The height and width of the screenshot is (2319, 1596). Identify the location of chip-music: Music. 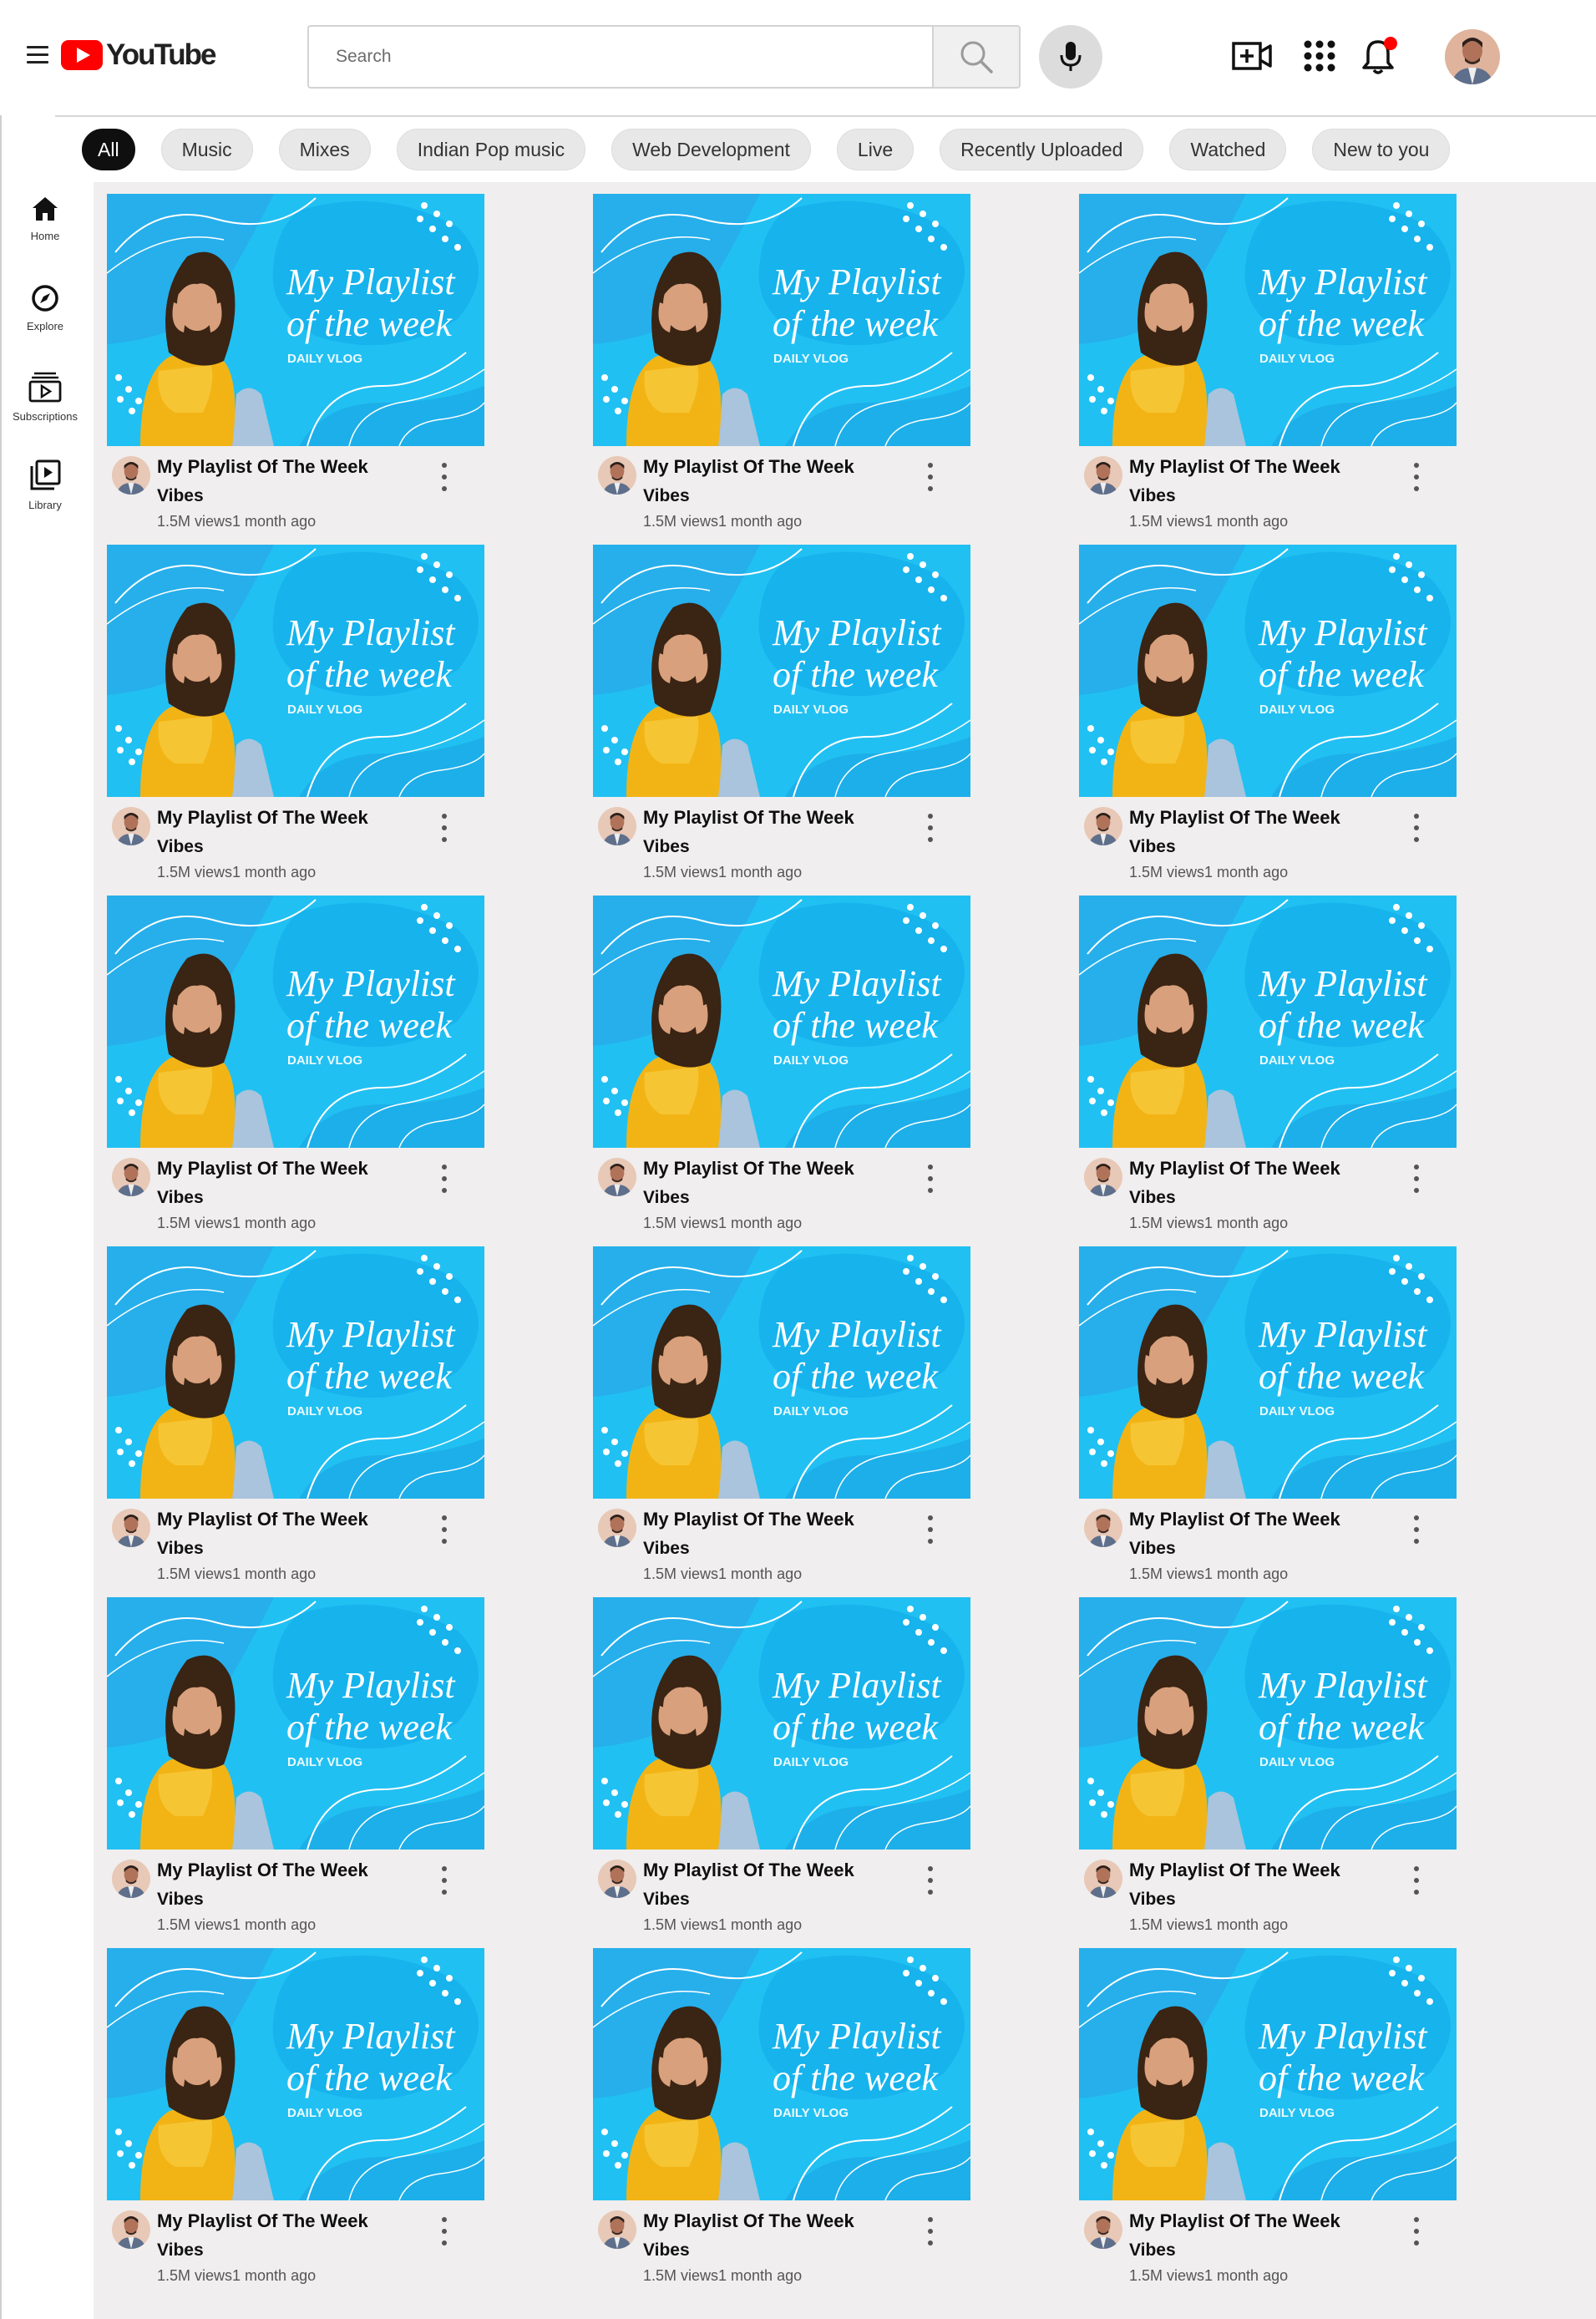
(207, 150).